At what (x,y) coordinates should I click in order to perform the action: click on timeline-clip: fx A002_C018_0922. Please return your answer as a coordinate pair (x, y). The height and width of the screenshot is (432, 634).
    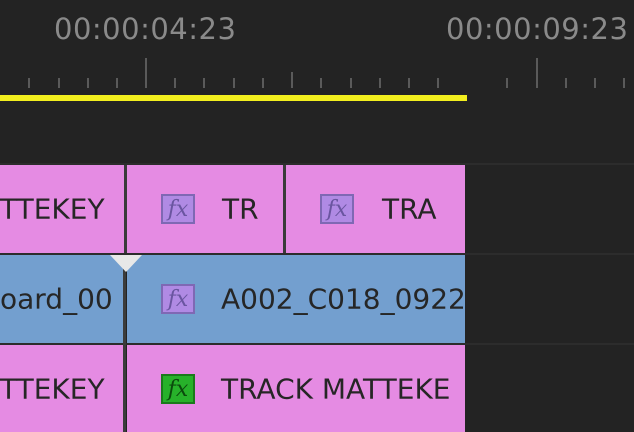
    Looking at the image, I should click on (296, 299).